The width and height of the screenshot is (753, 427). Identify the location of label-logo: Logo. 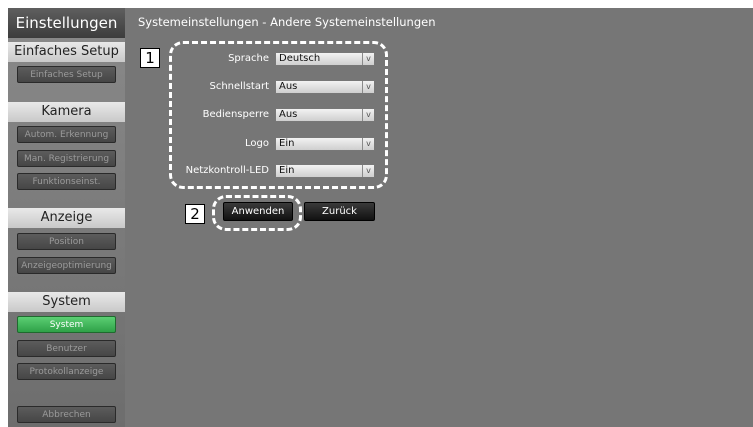
(257, 143).